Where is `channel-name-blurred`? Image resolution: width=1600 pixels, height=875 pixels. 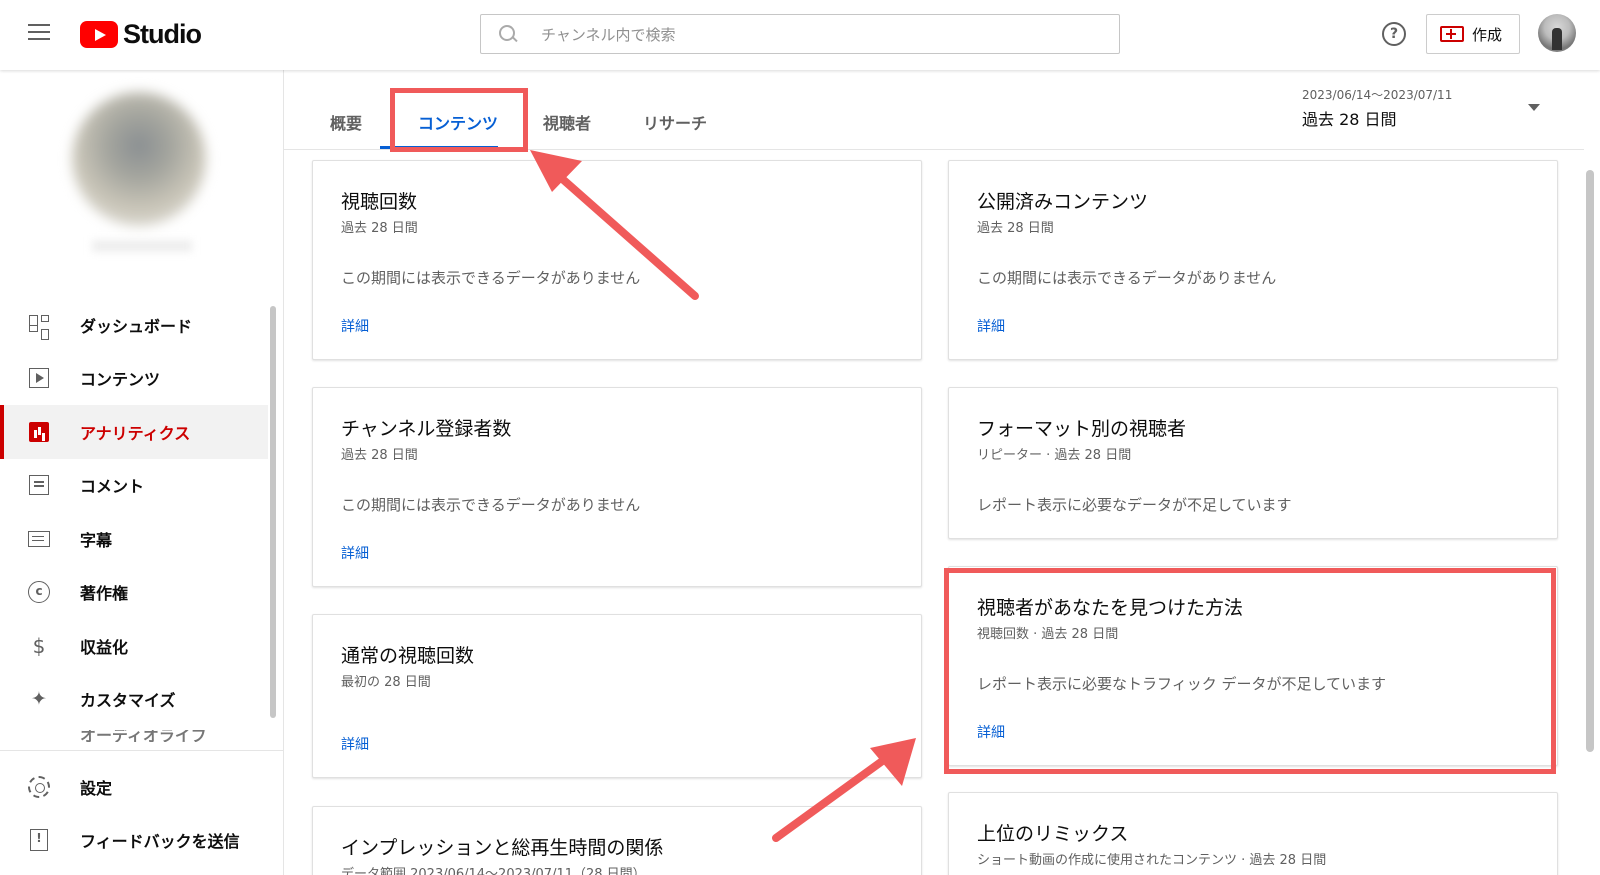
channel-name-blurred is located at coordinates (142, 246).